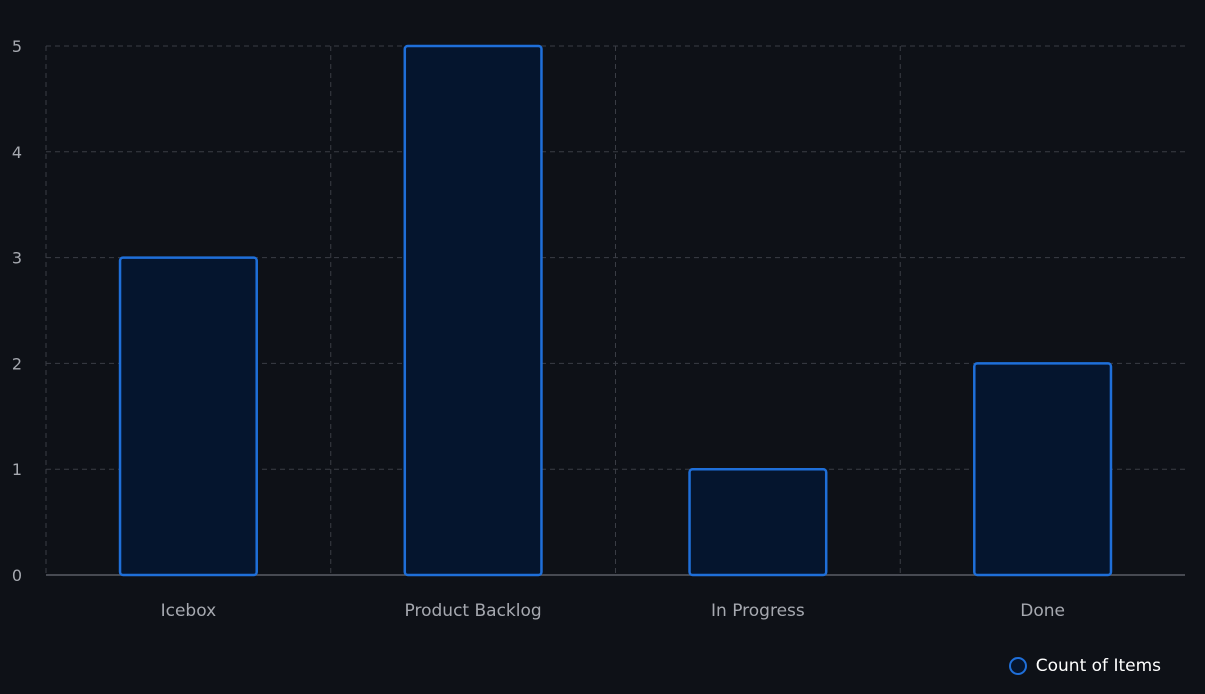 This screenshot has width=1205, height=694. What do you see at coordinates (1098, 666) in the screenshot?
I see `legend-label: Count of Items` at bounding box center [1098, 666].